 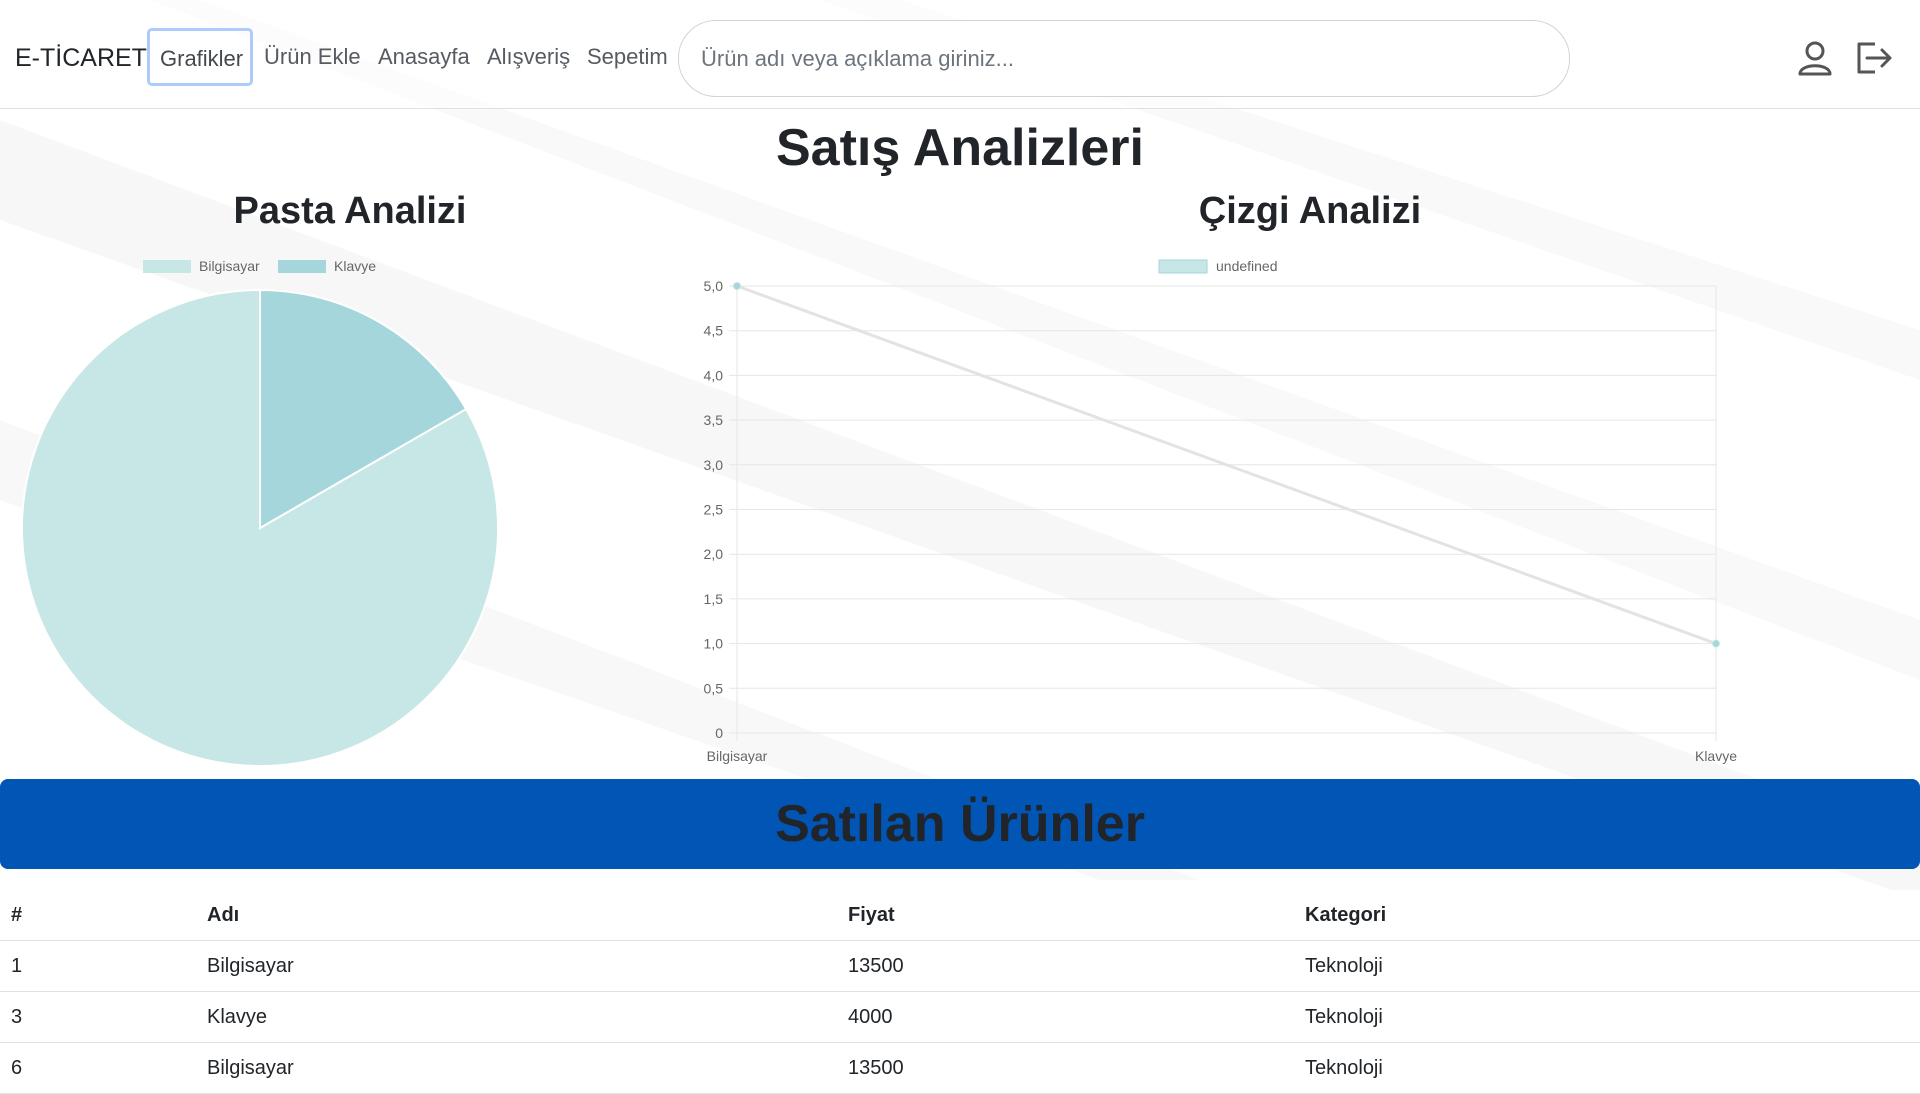 What do you see at coordinates (714, 465) in the screenshot?
I see `y-tick-label: 3,0` at bounding box center [714, 465].